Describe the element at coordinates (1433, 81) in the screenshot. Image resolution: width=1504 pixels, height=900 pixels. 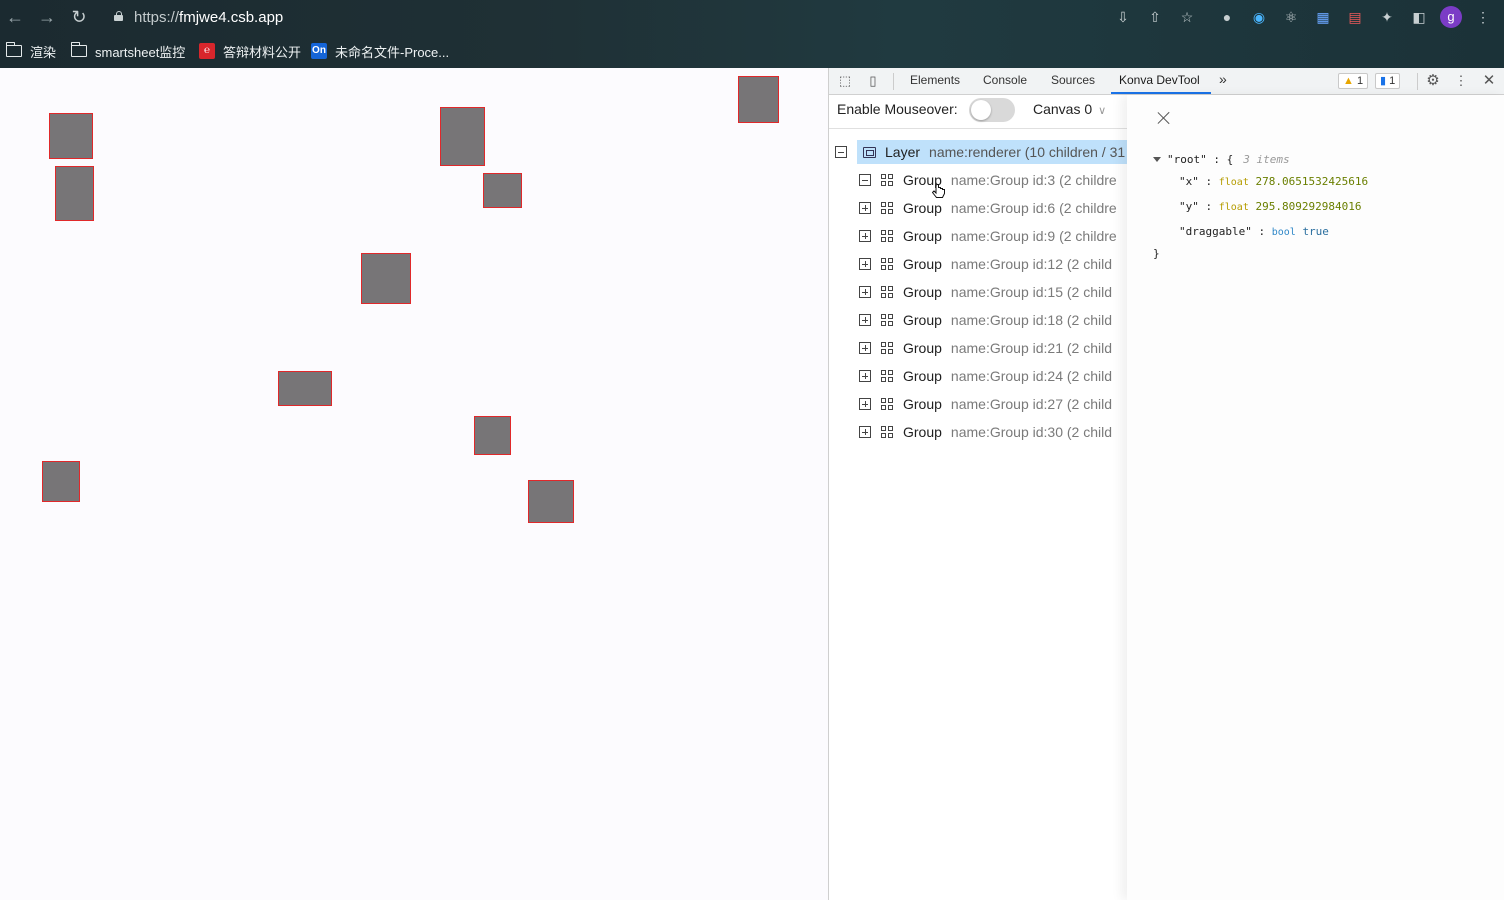
I see `settings-gear-icon: ⚙` at that location.